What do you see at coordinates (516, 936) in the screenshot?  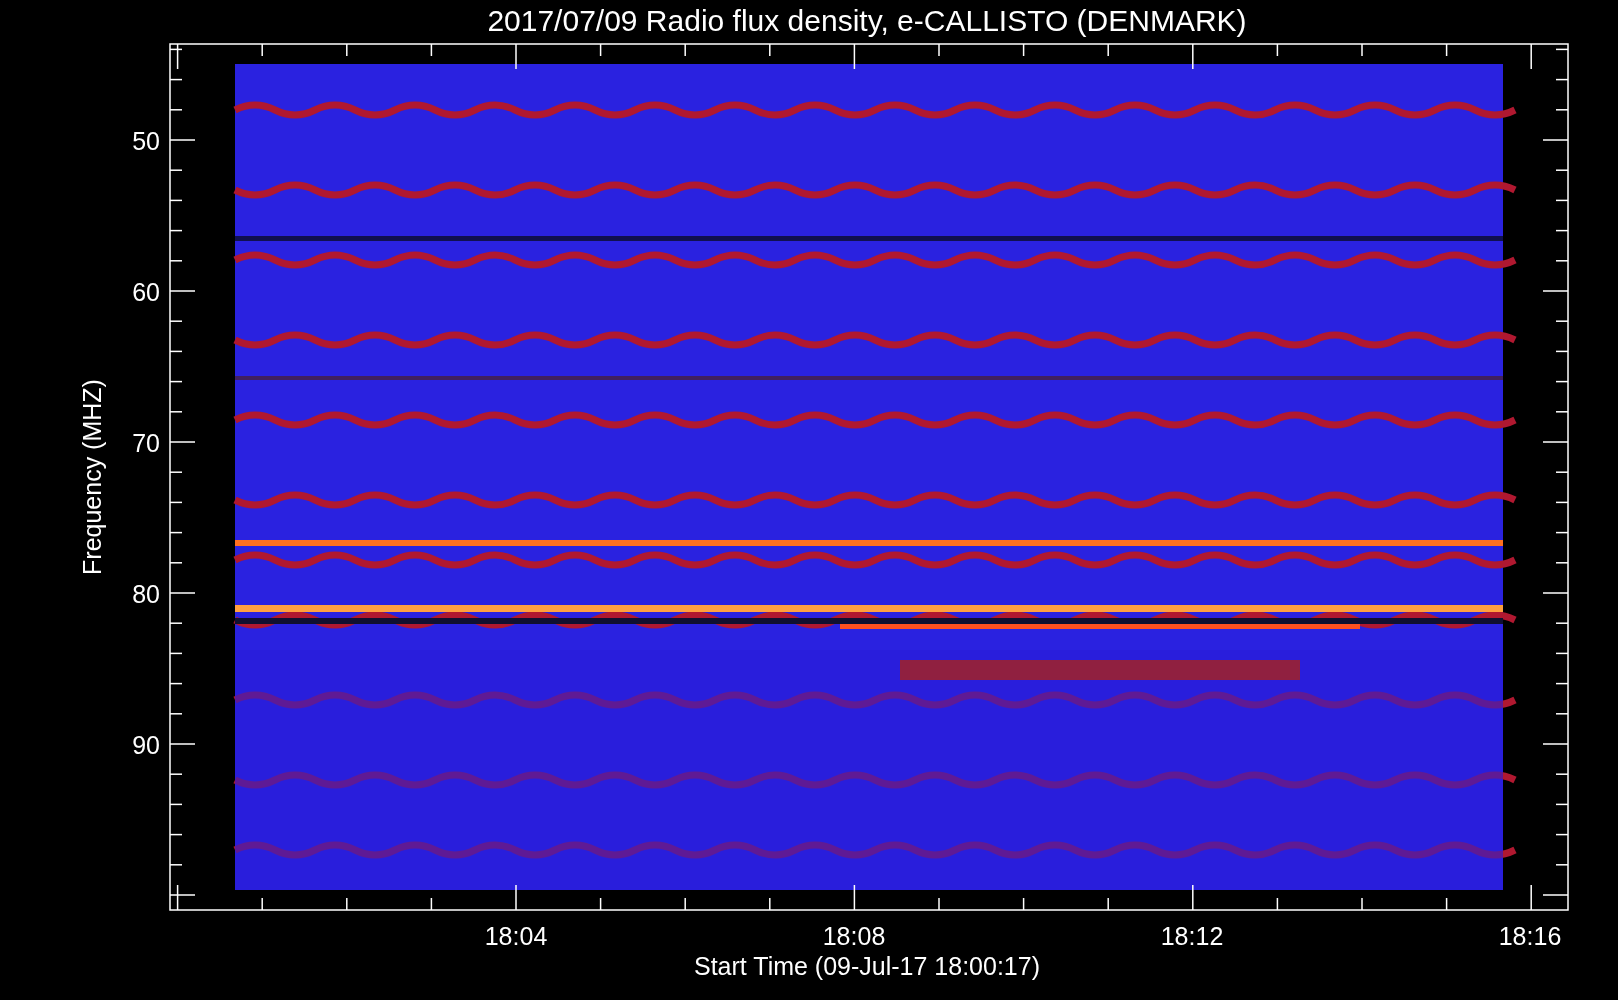 I see `tick-label: 18:04` at bounding box center [516, 936].